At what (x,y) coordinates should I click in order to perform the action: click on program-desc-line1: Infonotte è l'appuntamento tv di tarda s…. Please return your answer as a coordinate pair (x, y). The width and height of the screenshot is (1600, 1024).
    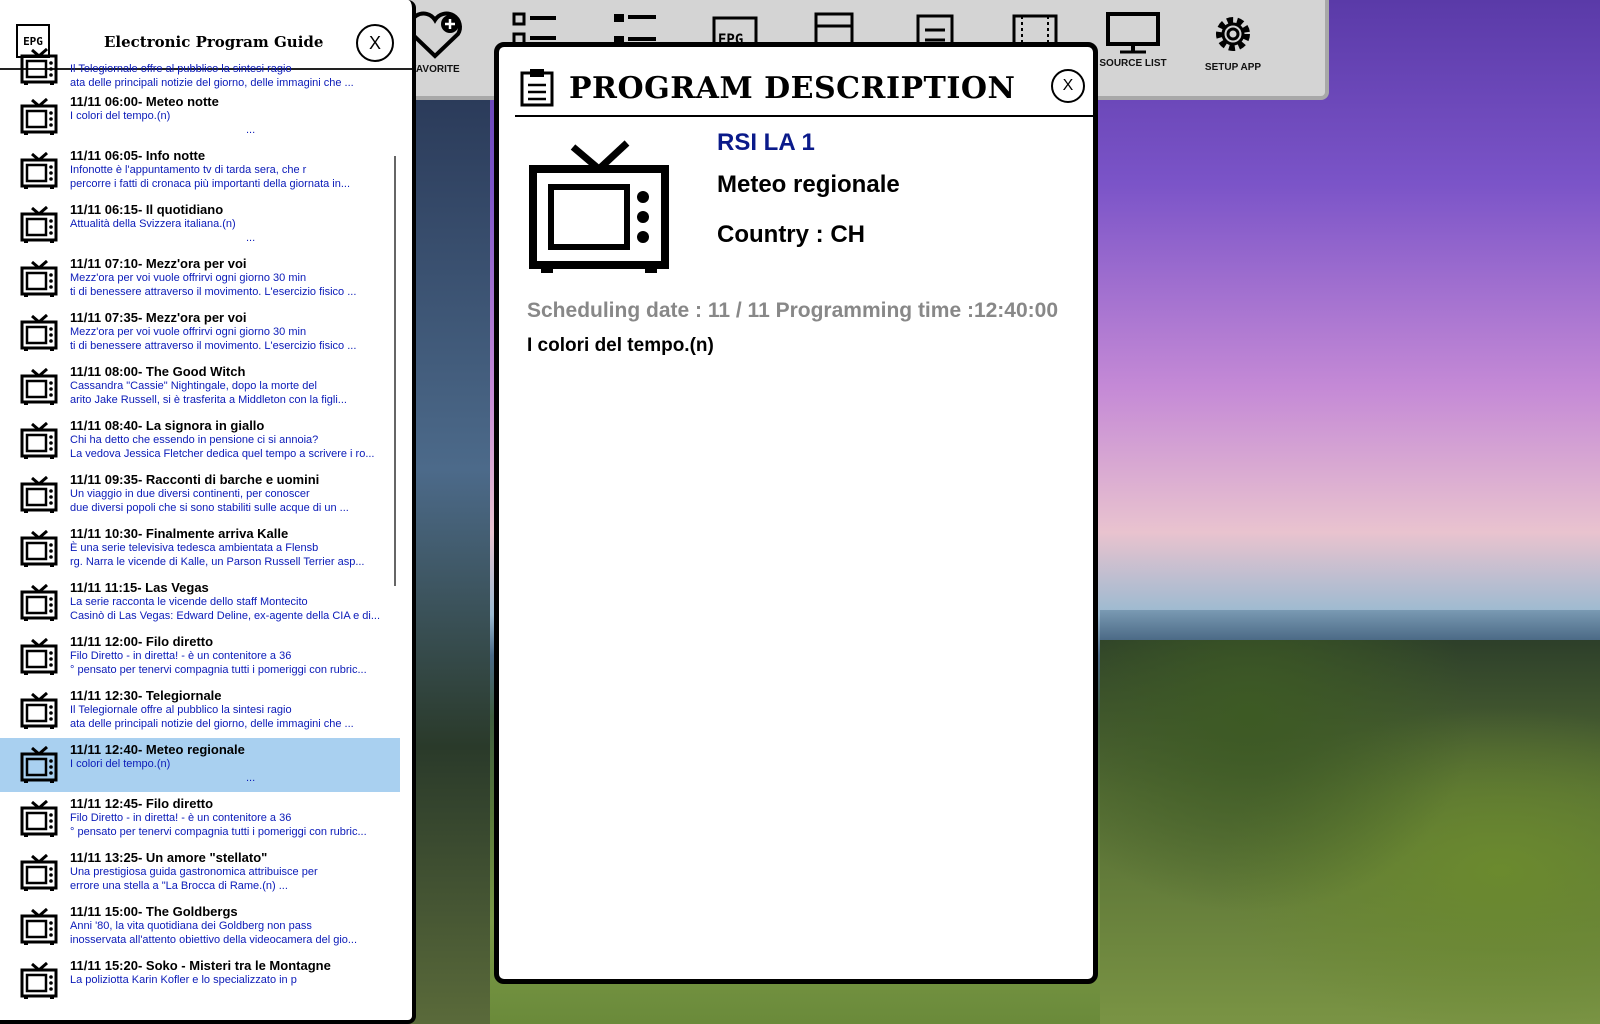
    Looking at the image, I should click on (188, 170).